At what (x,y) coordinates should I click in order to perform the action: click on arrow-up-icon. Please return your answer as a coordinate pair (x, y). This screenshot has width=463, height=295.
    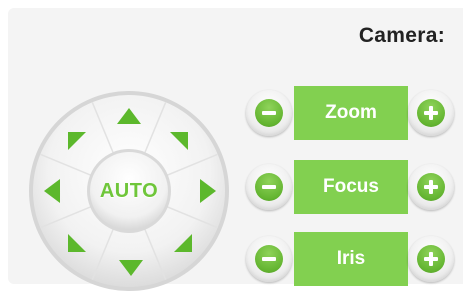
    Looking at the image, I should click on (129, 116).